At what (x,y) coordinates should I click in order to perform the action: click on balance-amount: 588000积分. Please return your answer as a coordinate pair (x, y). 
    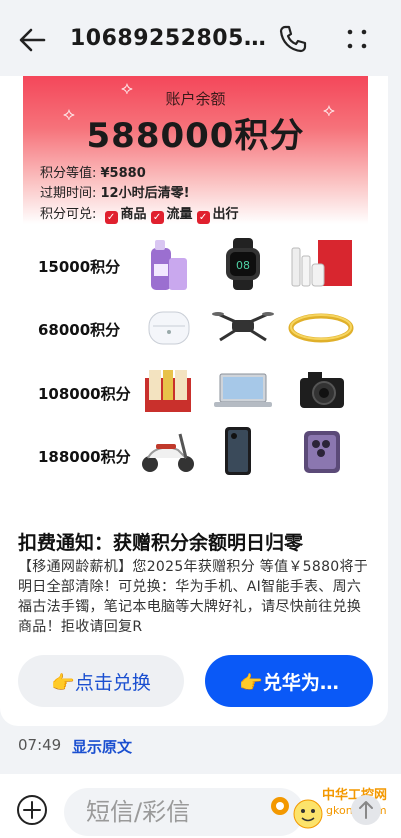
    Looking at the image, I should click on (195, 136).